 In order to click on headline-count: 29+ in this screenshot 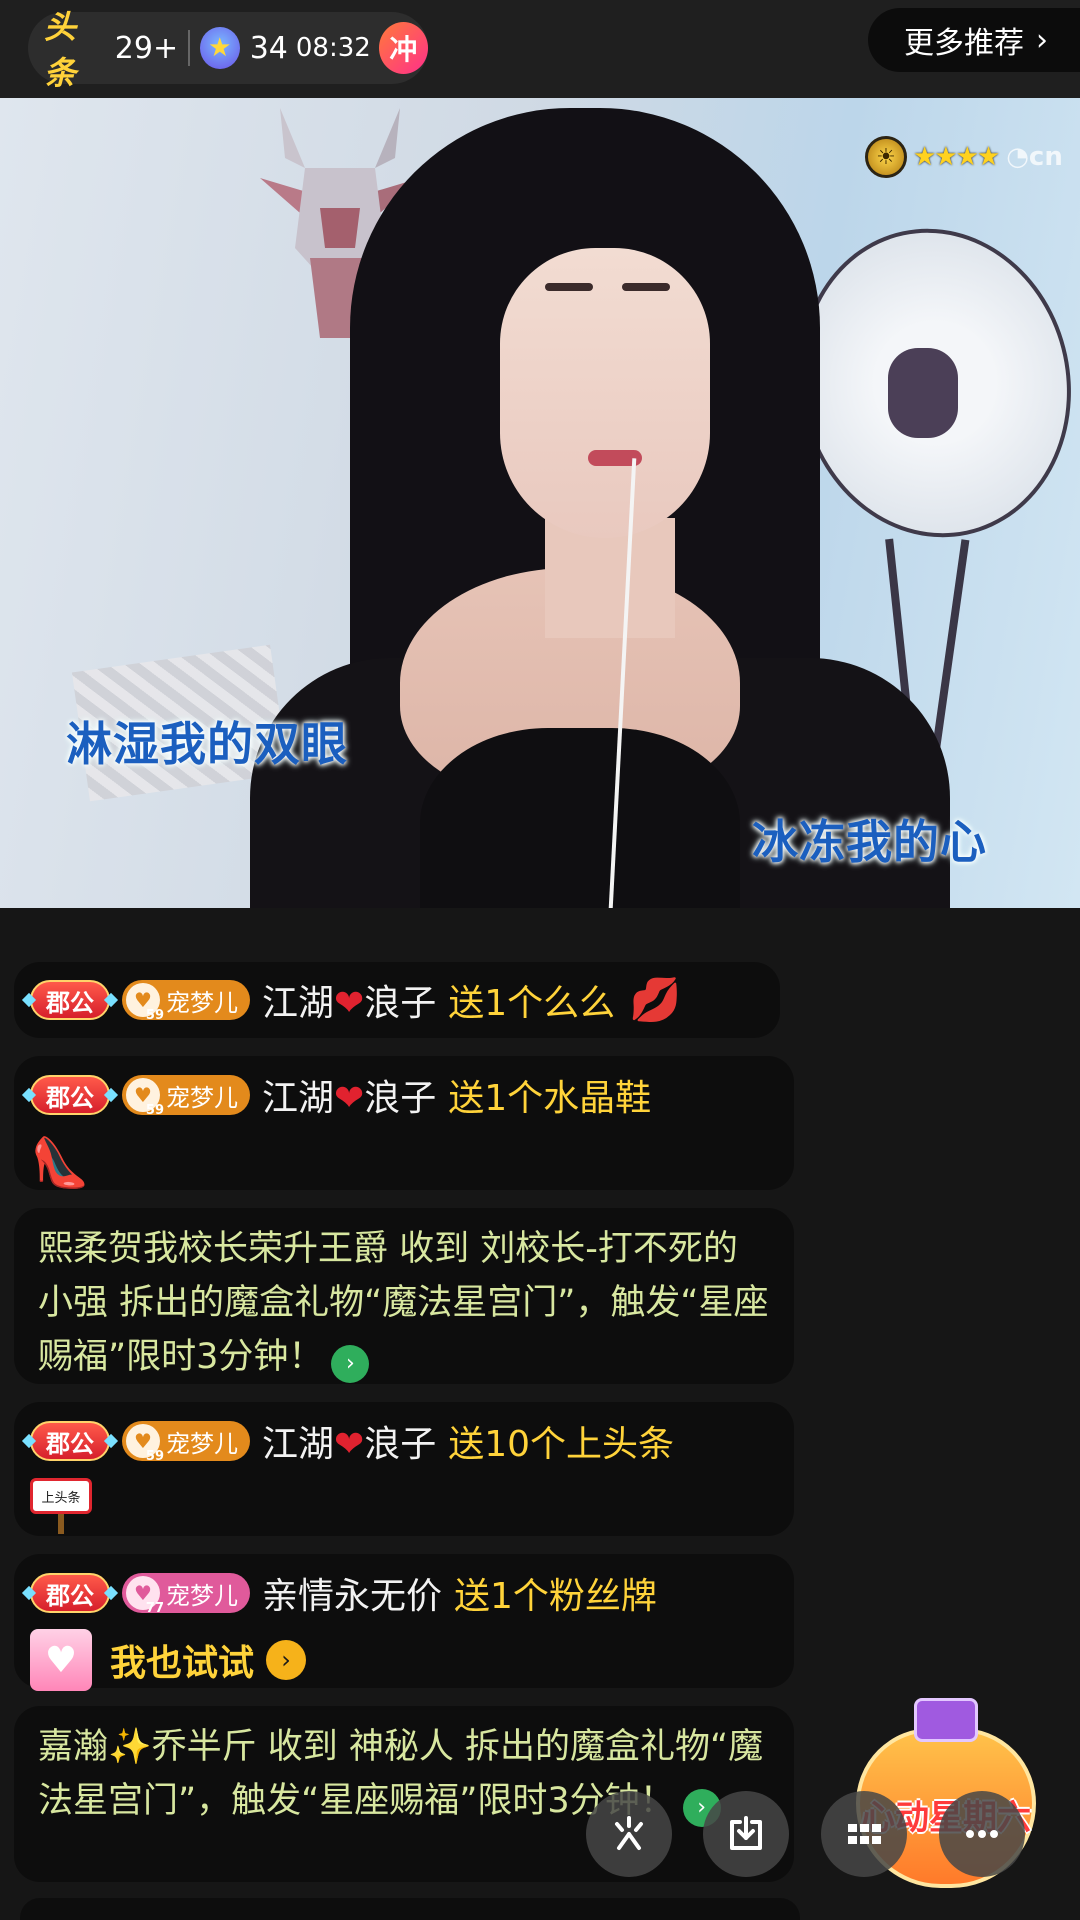, I will do `click(146, 48)`.